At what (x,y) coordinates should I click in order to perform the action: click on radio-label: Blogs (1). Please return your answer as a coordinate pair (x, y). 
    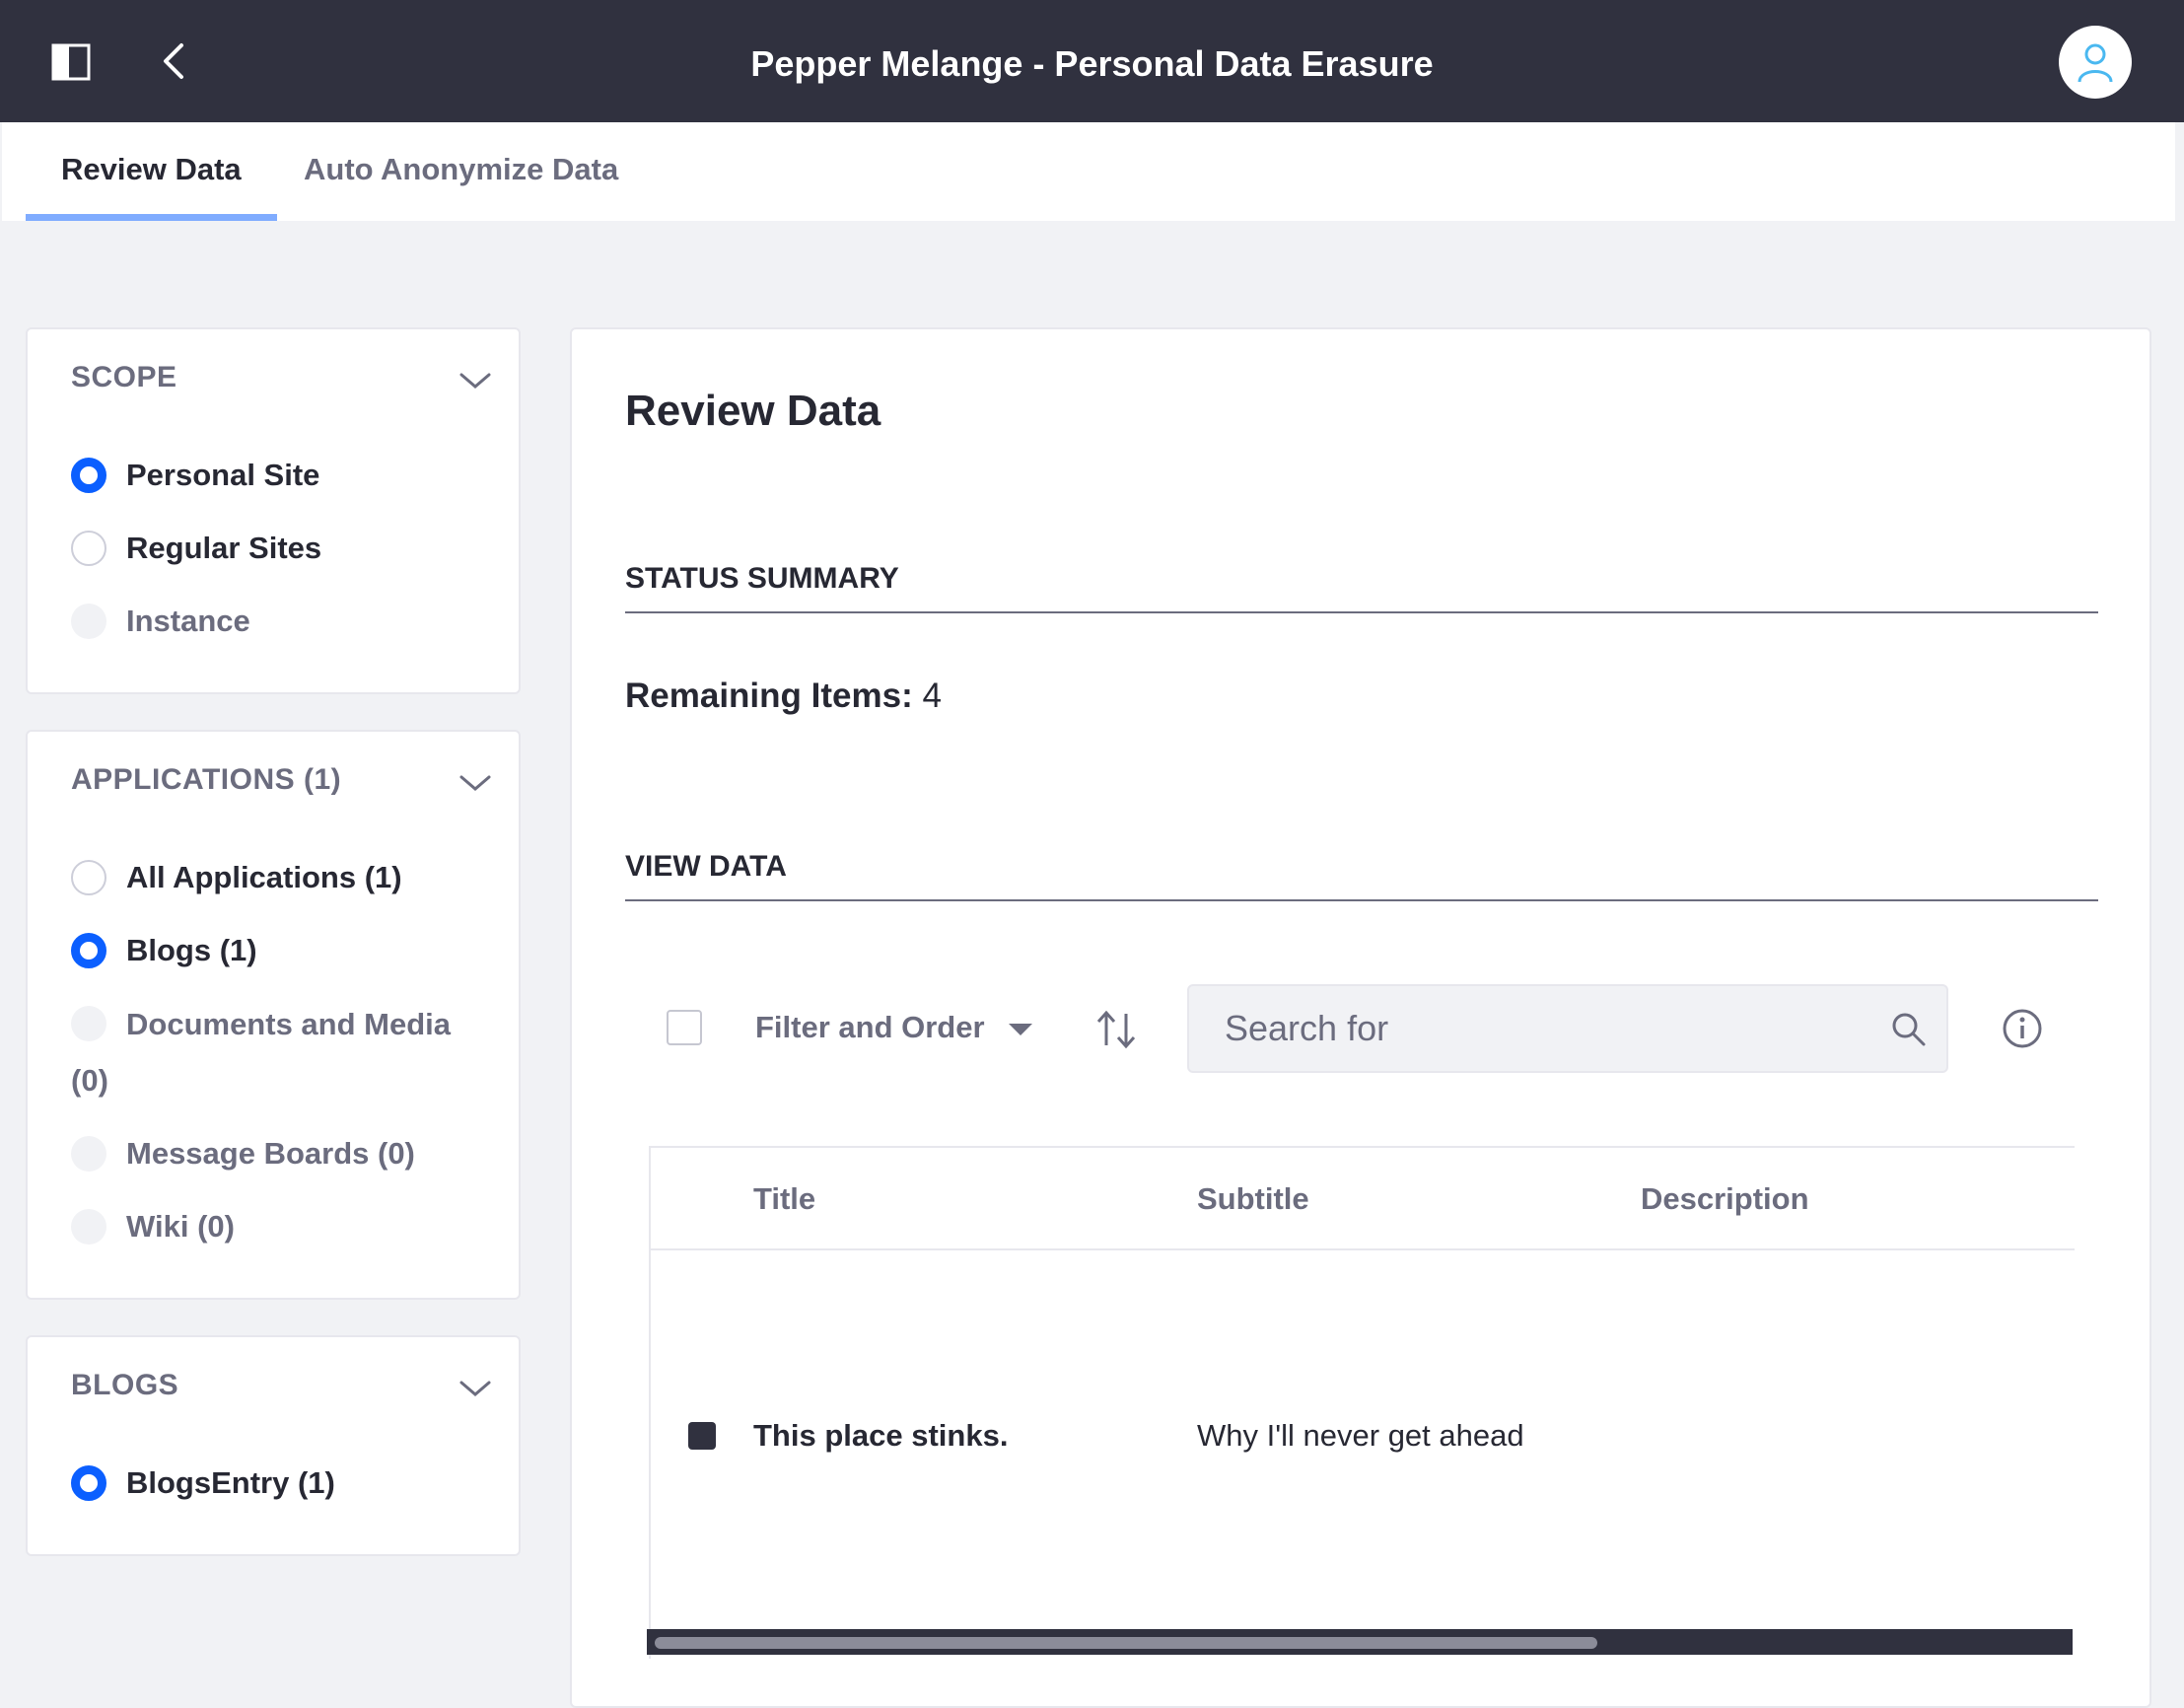
    Looking at the image, I should click on (191, 950).